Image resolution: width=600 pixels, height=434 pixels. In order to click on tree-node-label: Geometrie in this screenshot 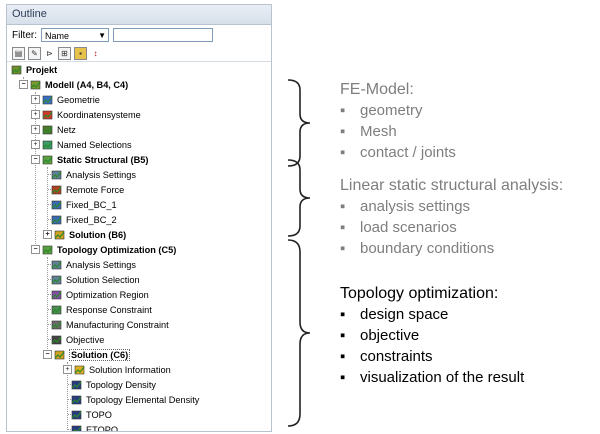, I will do `click(78, 99)`.